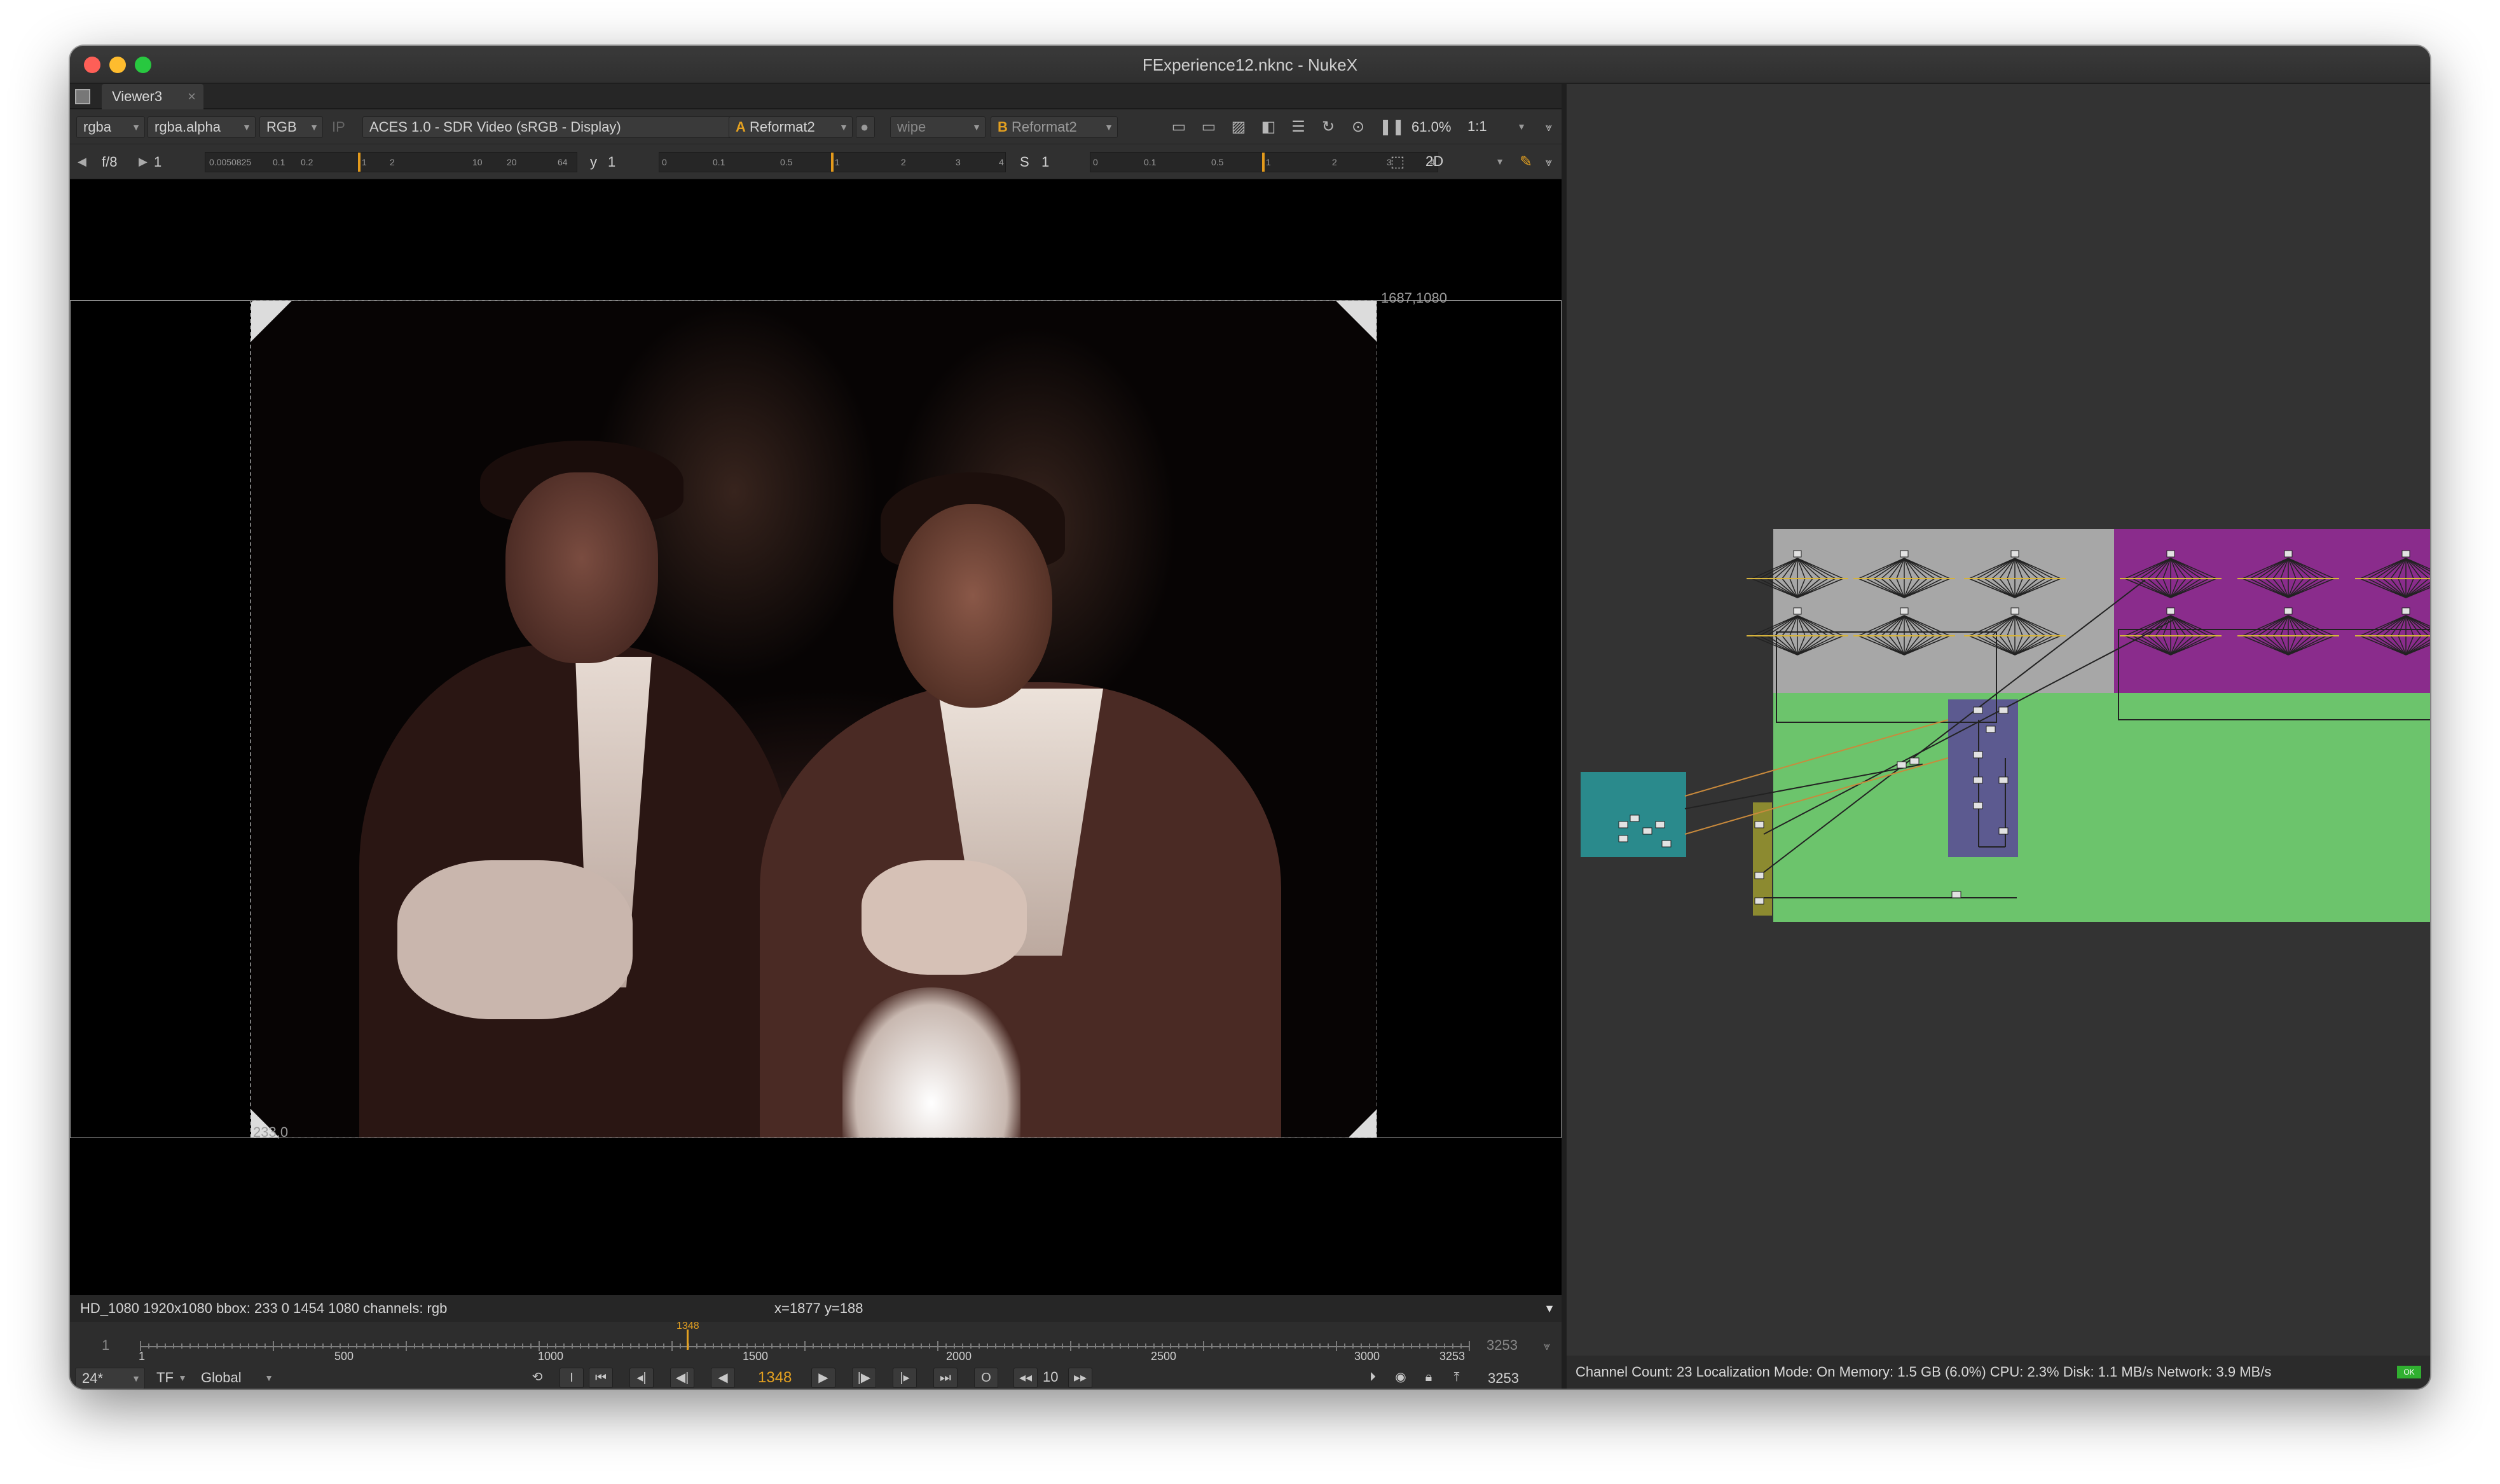 Image resolution: width=2500 pixels, height=1484 pixels. What do you see at coordinates (864, 1378) in the screenshot?
I see `step-forward-icon: |▶` at bounding box center [864, 1378].